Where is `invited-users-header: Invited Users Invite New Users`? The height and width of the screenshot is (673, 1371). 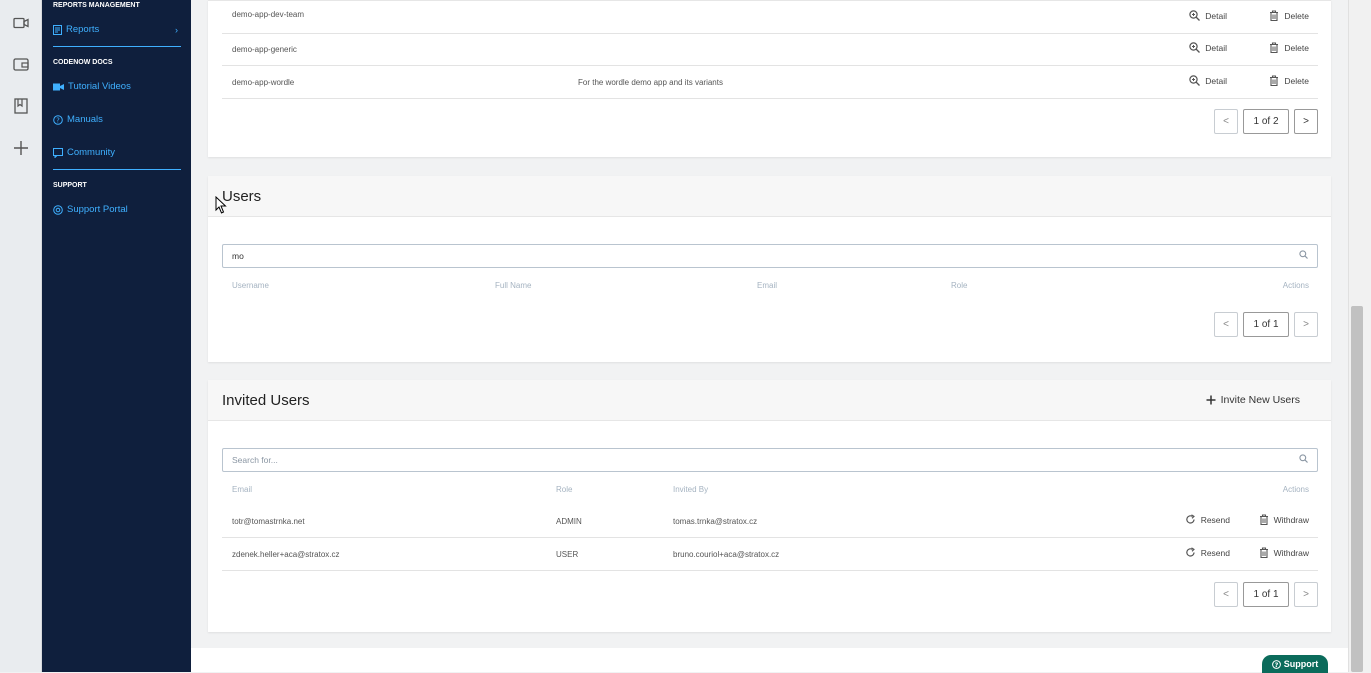 invited-users-header: Invited Users Invite New Users is located at coordinates (769, 400).